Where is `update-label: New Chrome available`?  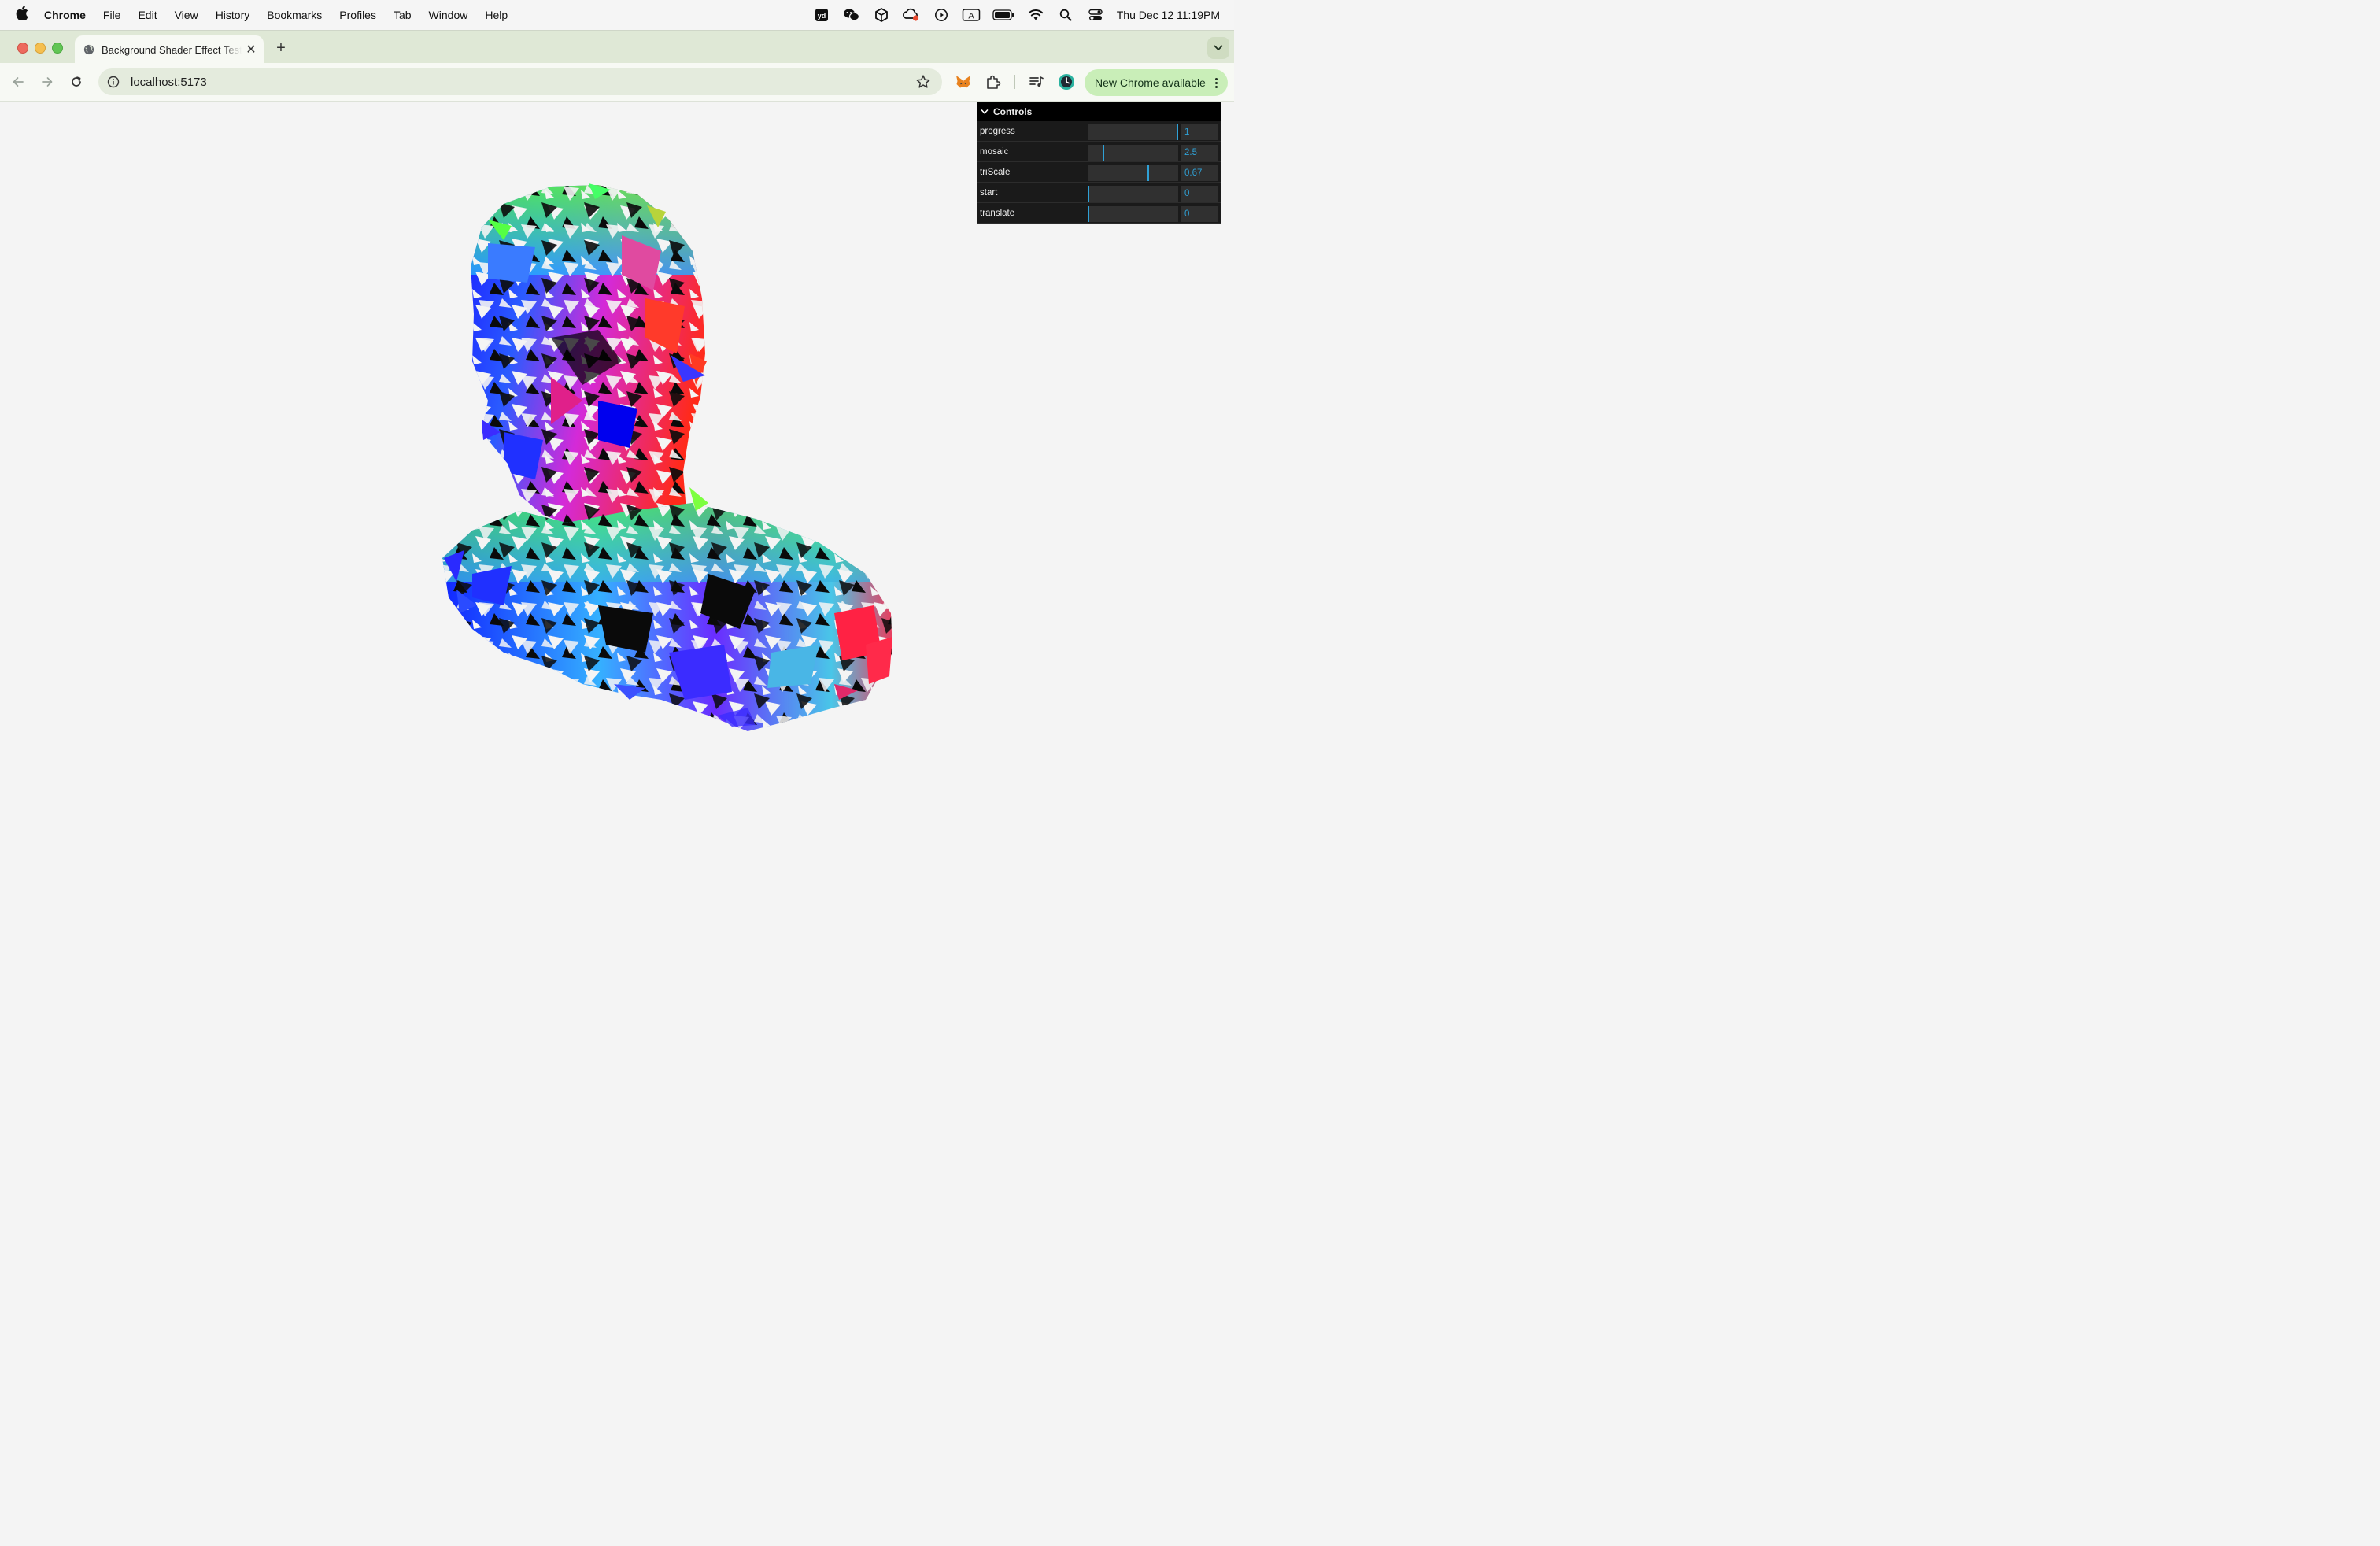
update-label: New Chrome available is located at coordinates (1150, 82).